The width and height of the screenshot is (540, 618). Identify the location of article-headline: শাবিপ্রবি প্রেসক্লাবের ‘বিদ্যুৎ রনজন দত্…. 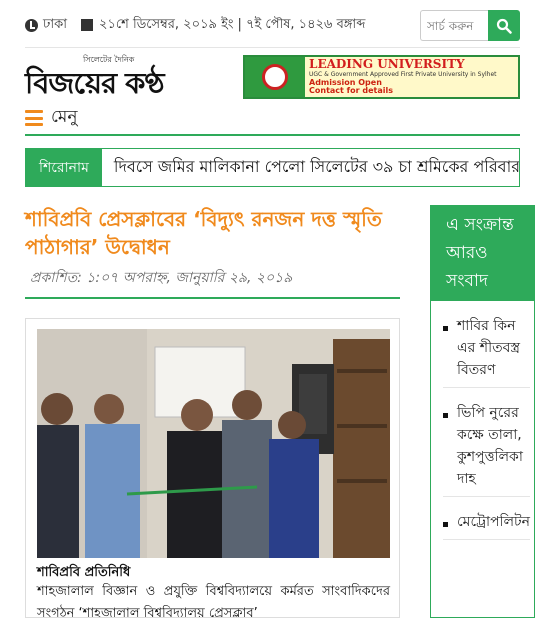
(203, 233).